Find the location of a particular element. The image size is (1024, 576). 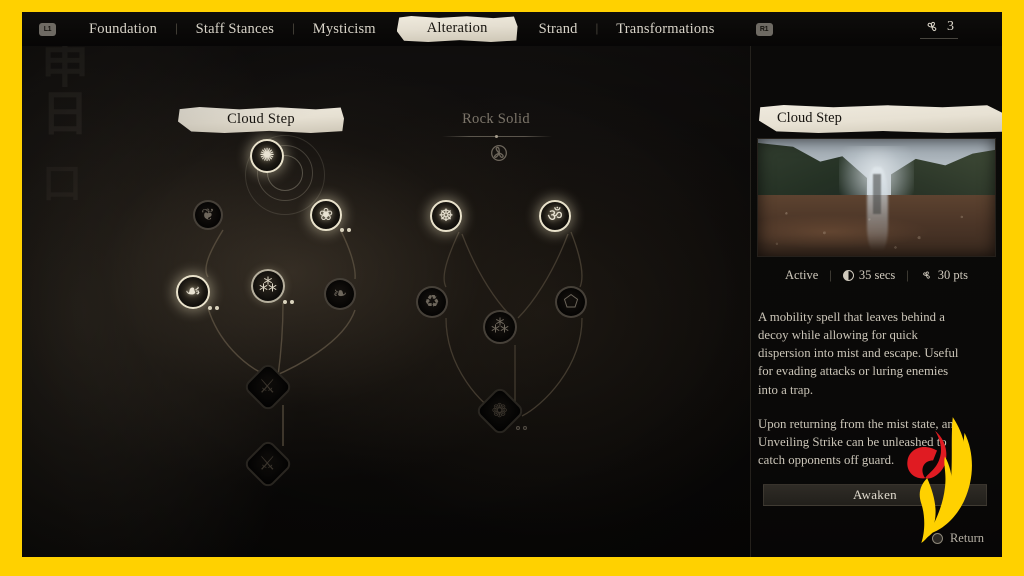

skill-node-glyph: ❦ is located at coordinates (208, 214).